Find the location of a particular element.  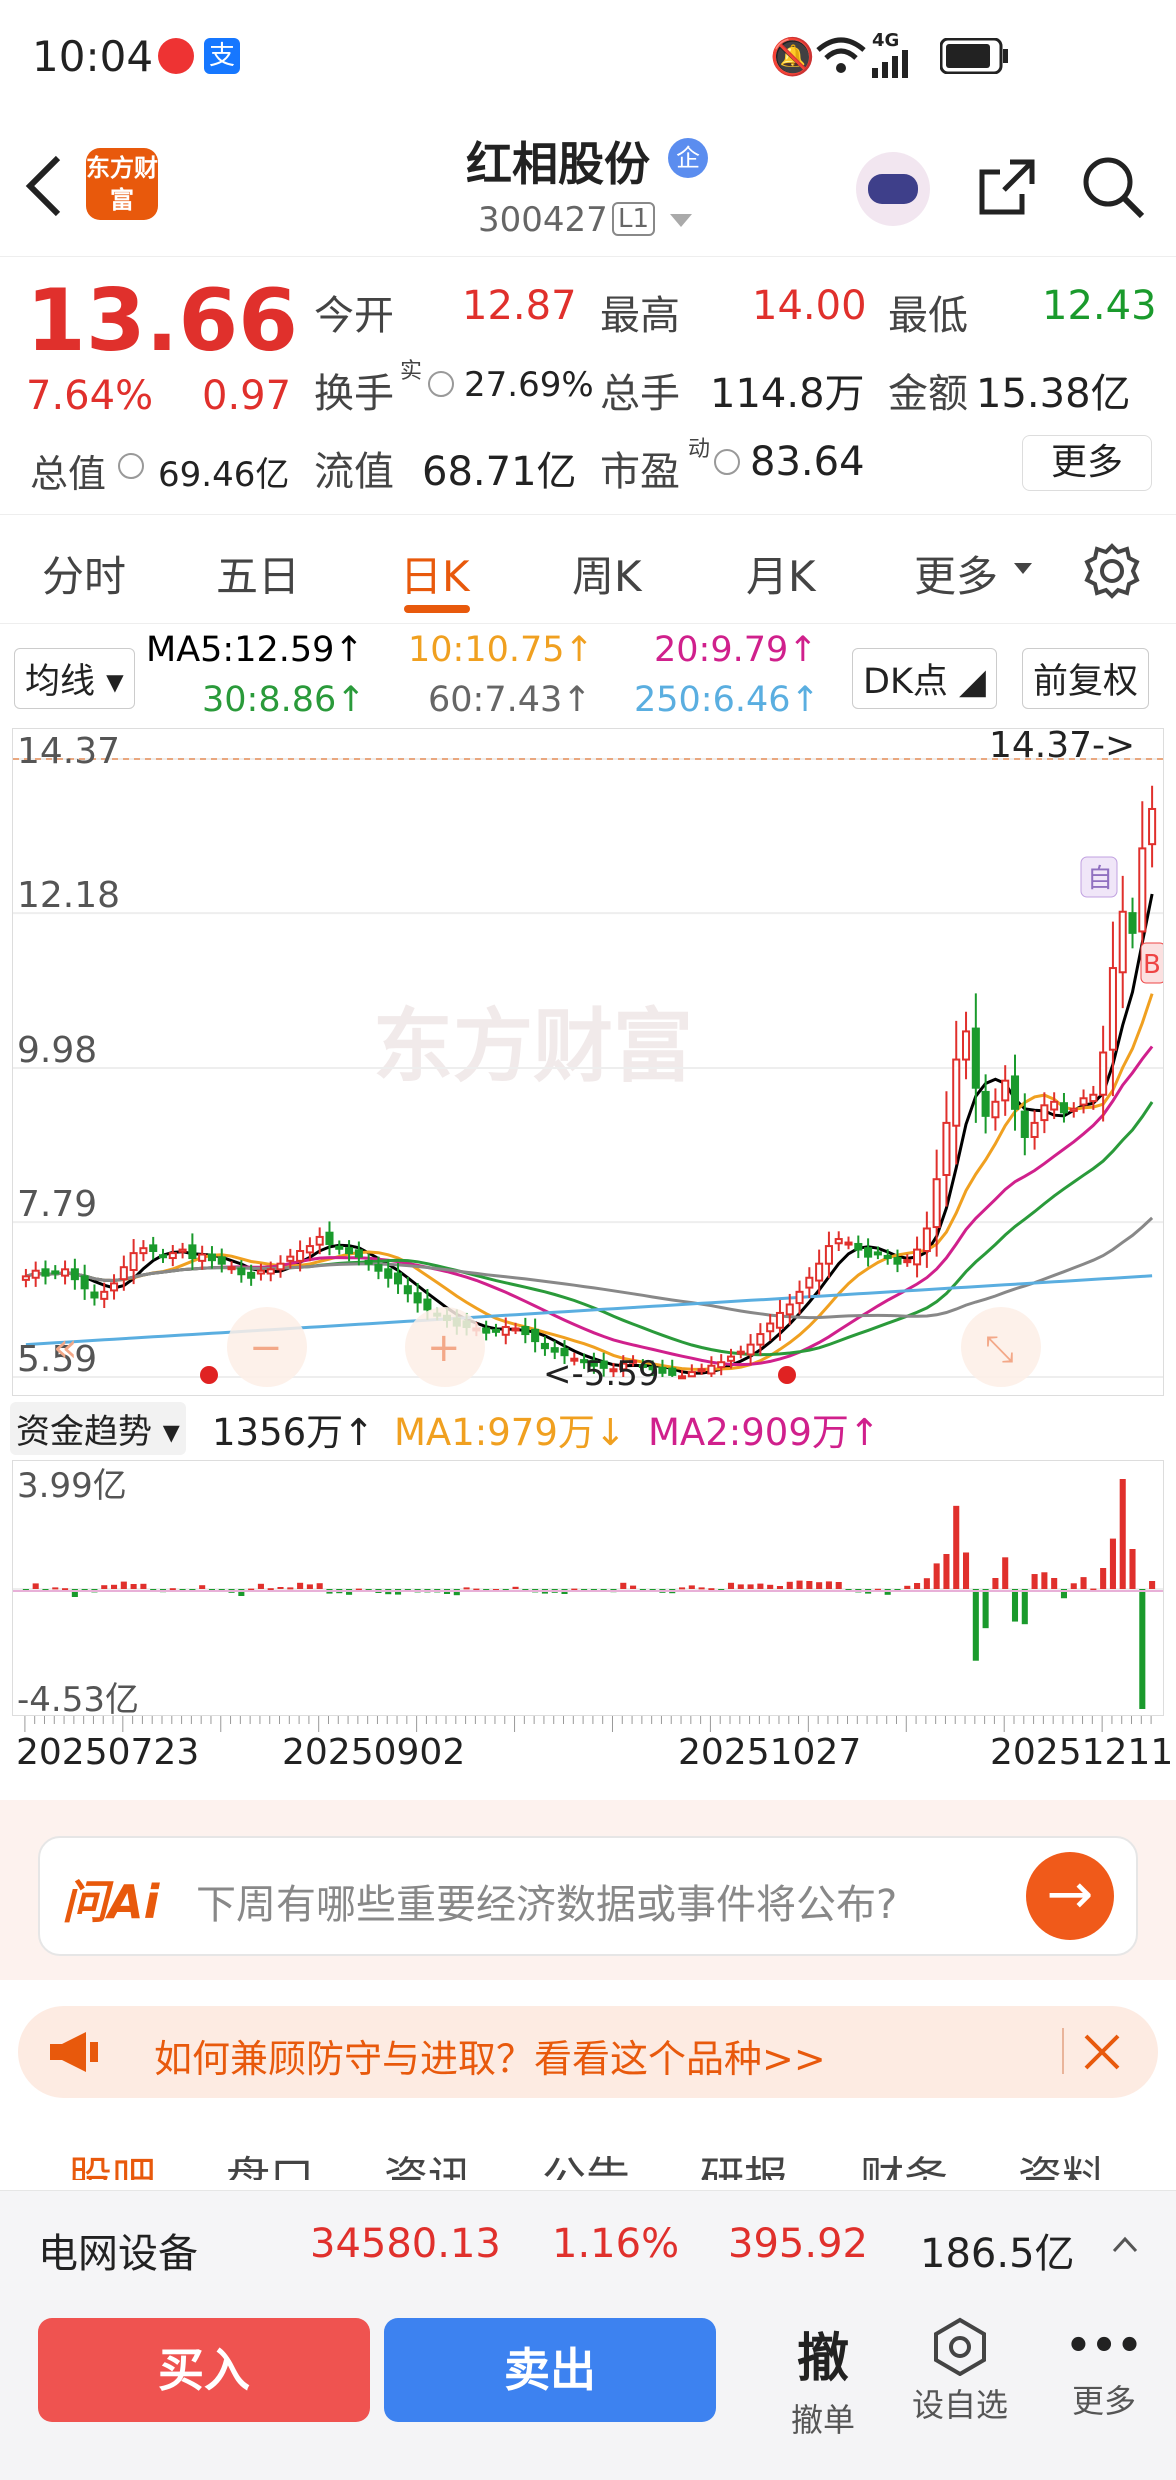

subtab-research: 研报 is located at coordinates (744, 2161).